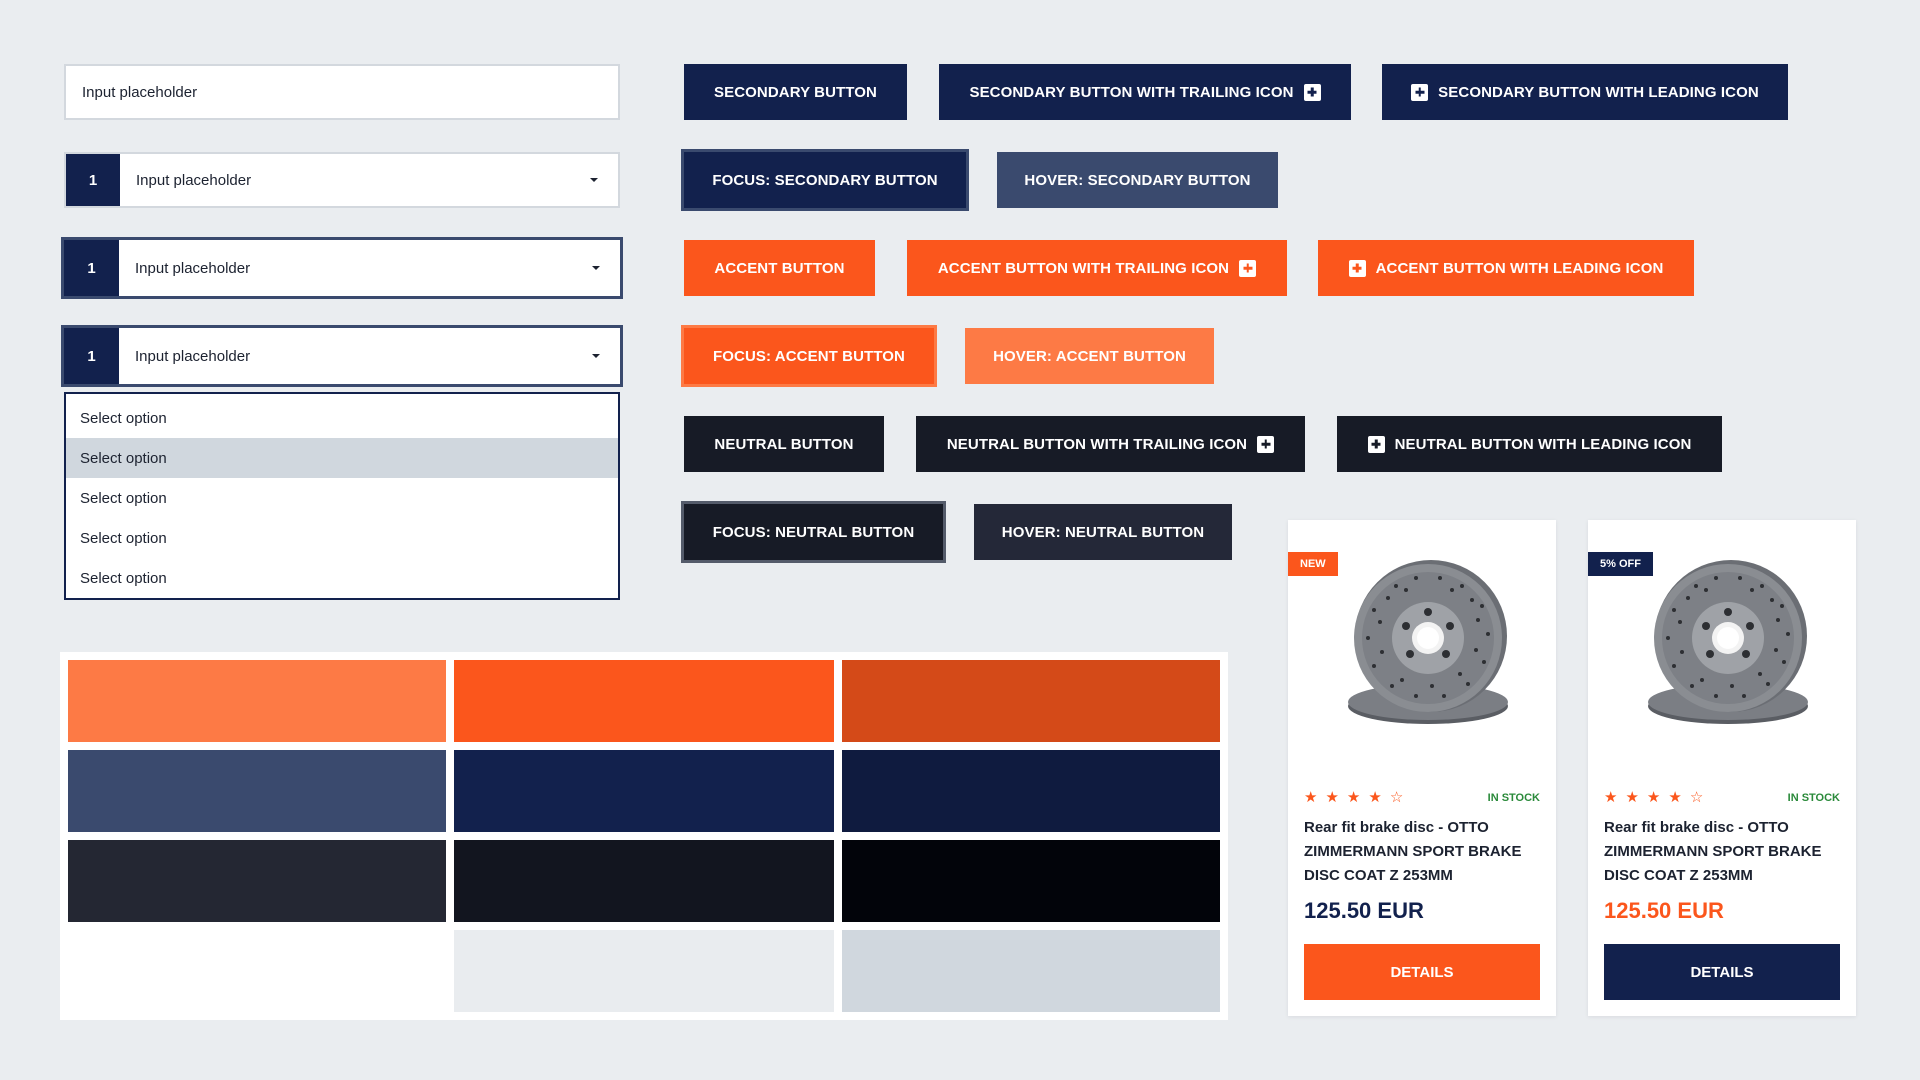 This screenshot has width=1920, height=1080. I want to click on button-label: FOCUS: SECONDARY BUTTON, so click(825, 180).